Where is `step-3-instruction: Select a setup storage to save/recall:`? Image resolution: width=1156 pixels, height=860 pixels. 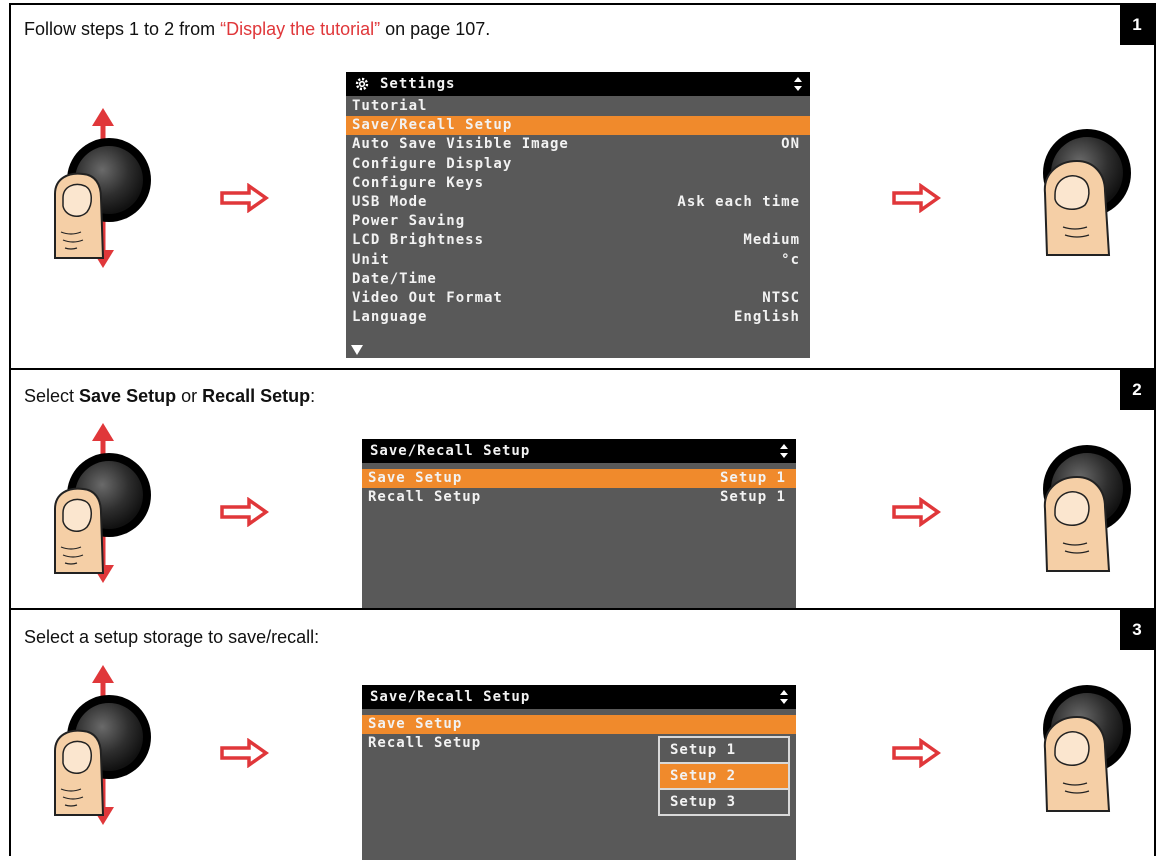
step-3-instruction: Select a setup storage to save/recall: is located at coordinates (172, 637).